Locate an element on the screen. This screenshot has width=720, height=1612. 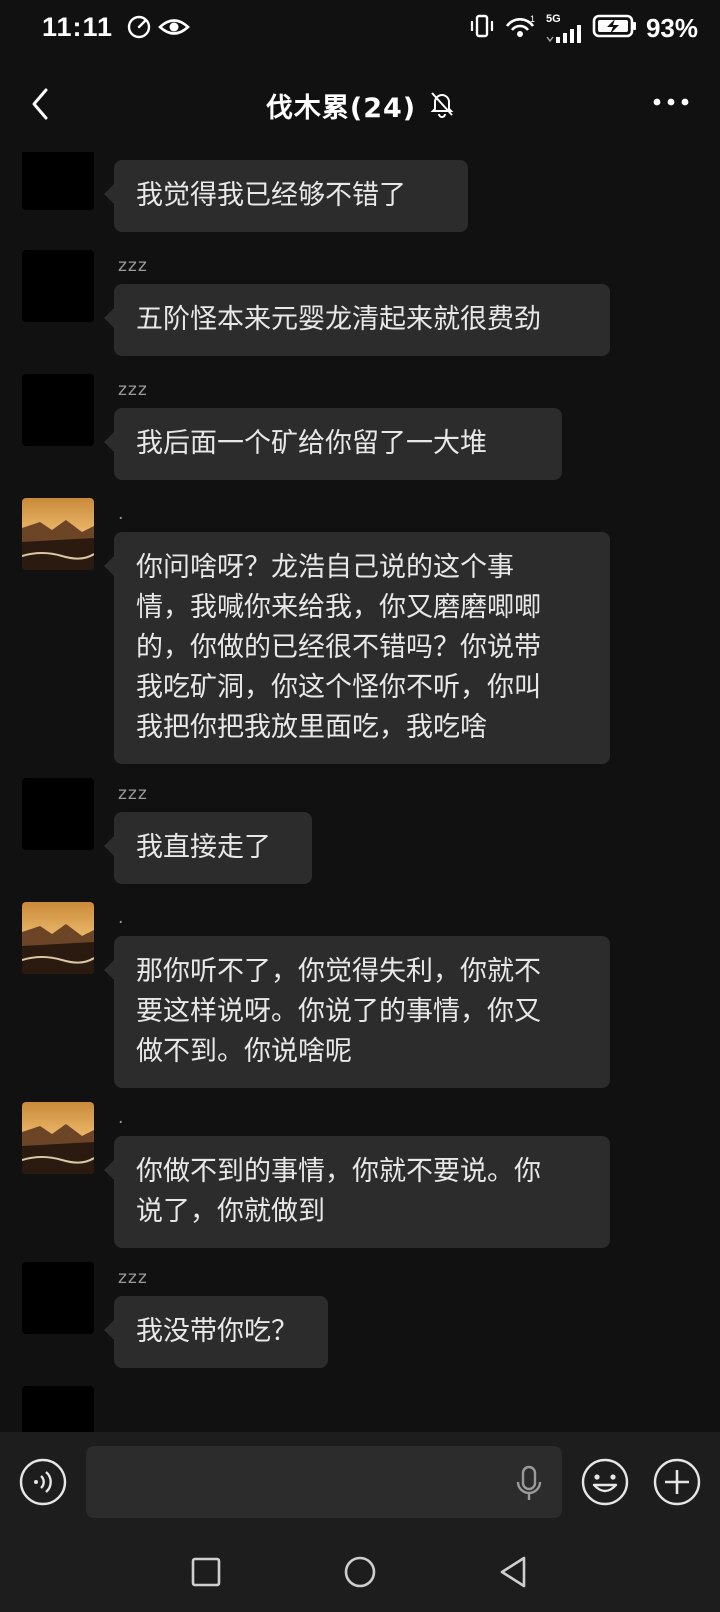
chat-title: 伐木累(24) is located at coordinates (341, 108).